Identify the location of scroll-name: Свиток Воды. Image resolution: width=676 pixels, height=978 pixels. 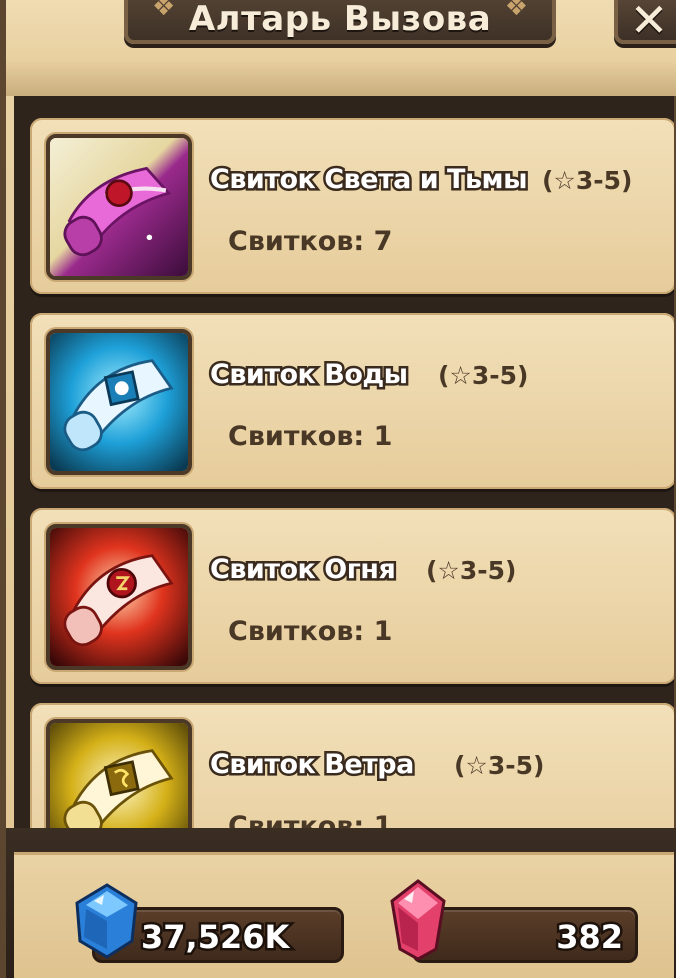
(309, 375).